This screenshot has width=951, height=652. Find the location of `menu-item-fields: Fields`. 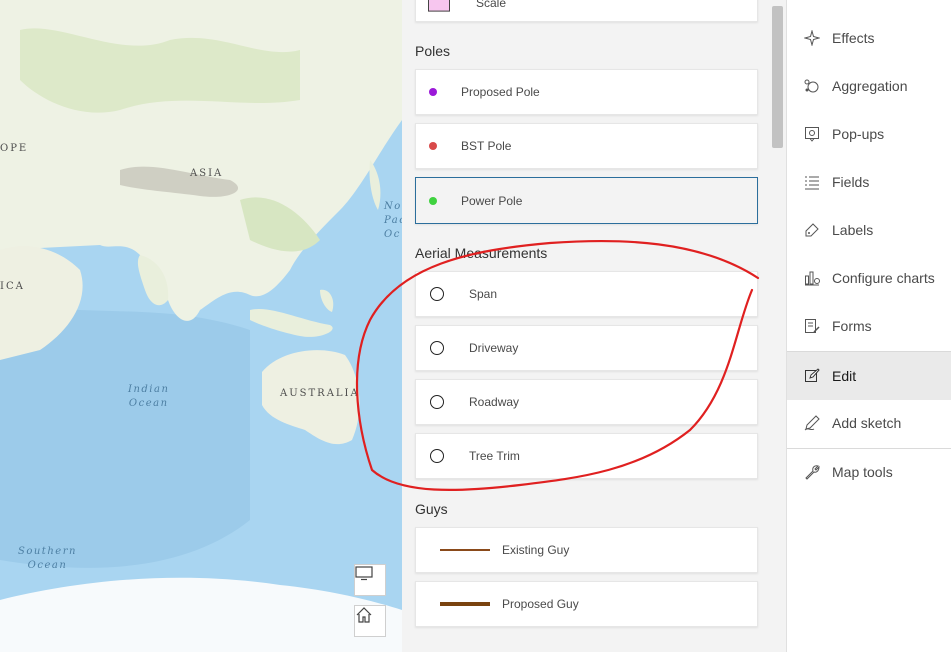

menu-item-fields: Fields is located at coordinates (869, 182).